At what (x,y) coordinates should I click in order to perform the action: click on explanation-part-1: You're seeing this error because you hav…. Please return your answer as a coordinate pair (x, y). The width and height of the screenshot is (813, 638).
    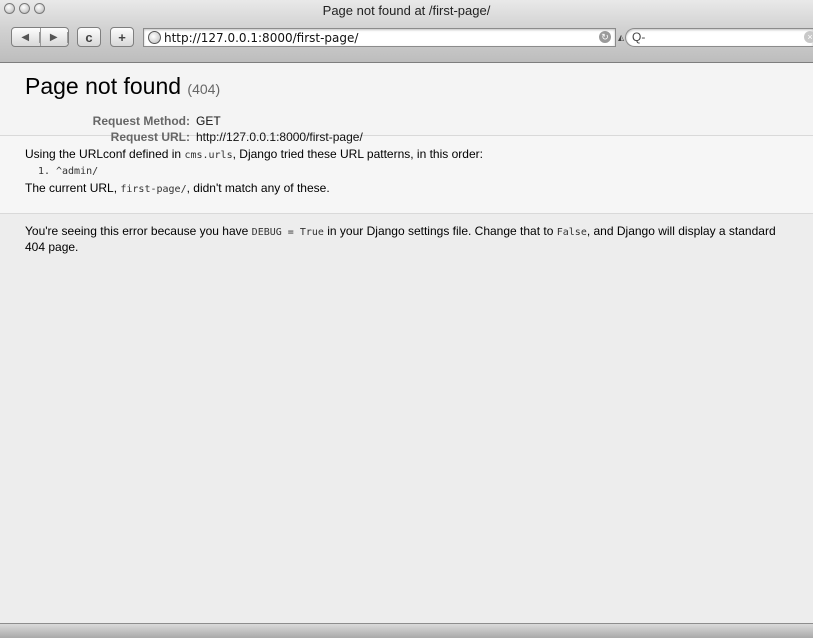
    Looking at the image, I should click on (138, 231).